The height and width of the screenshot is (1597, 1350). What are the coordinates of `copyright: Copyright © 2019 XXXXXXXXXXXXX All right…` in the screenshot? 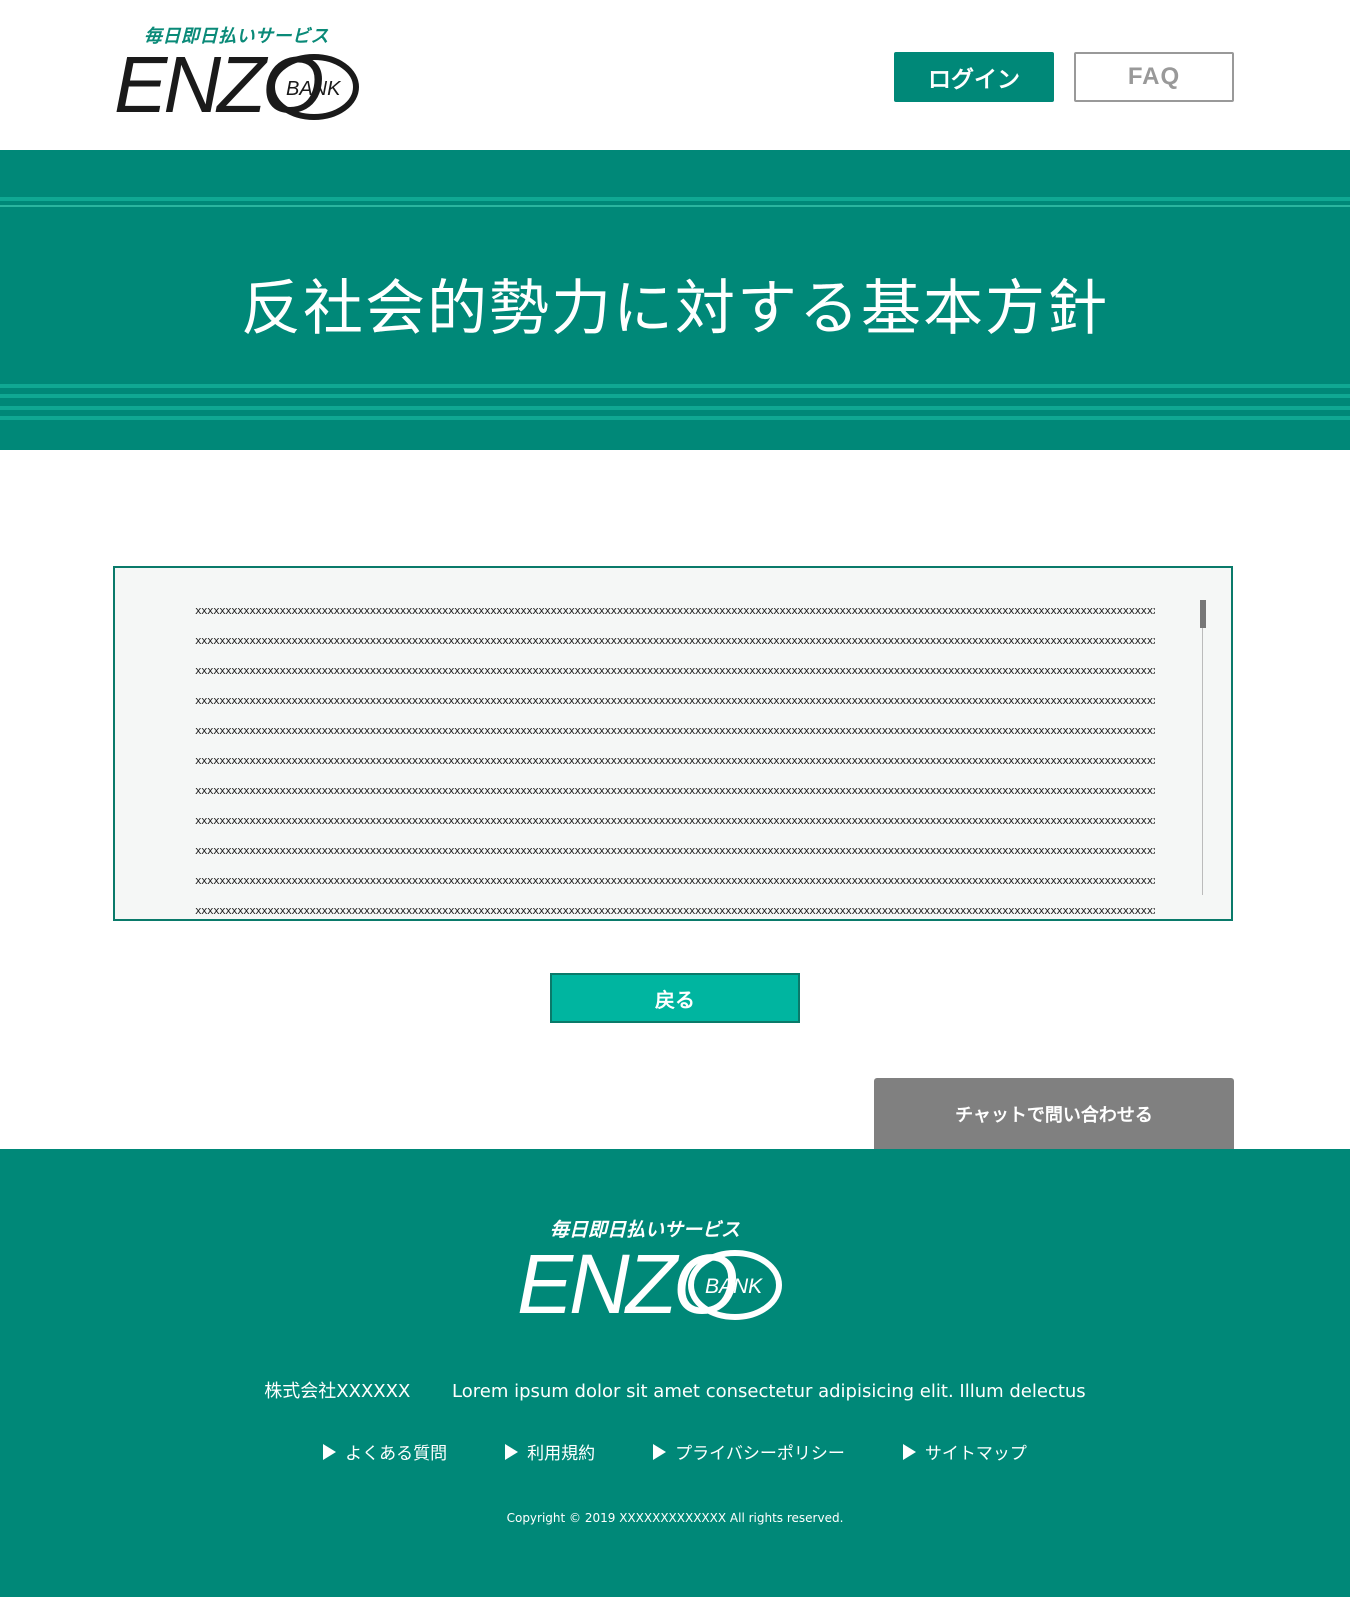 It's located at (675, 1518).